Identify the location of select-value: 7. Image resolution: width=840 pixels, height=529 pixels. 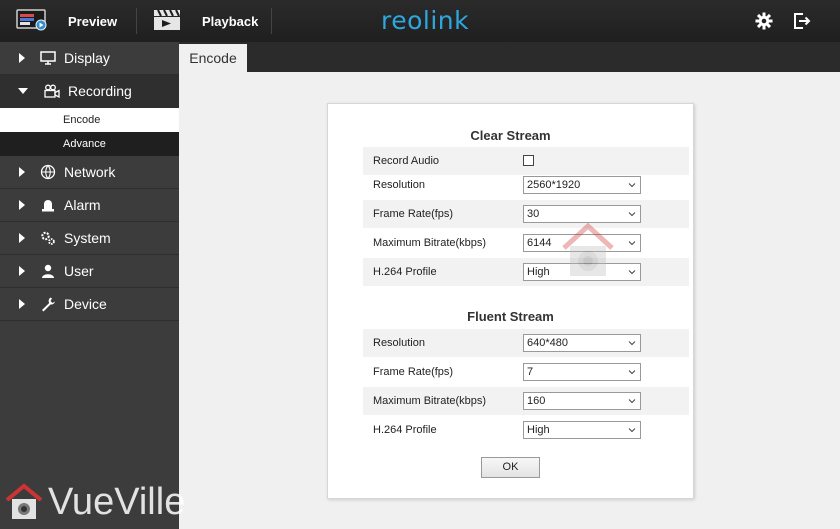
(530, 372).